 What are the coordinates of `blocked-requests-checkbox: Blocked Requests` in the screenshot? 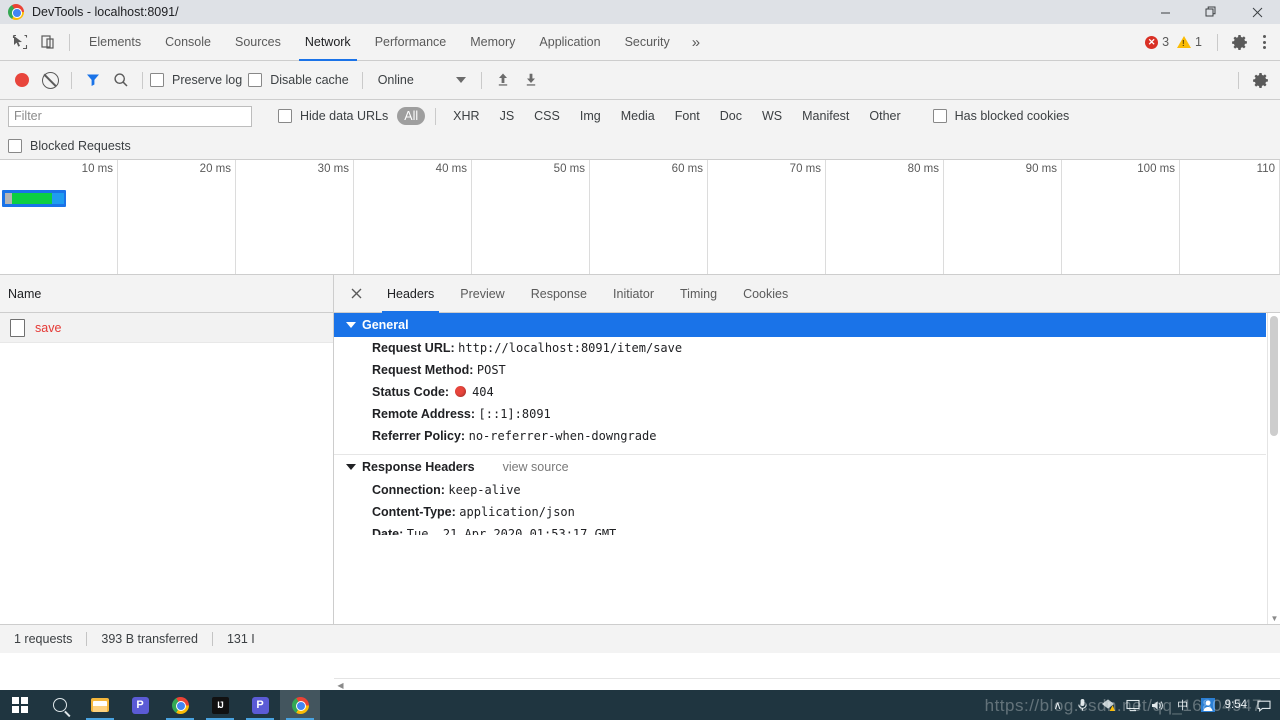 It's located at (69, 145).